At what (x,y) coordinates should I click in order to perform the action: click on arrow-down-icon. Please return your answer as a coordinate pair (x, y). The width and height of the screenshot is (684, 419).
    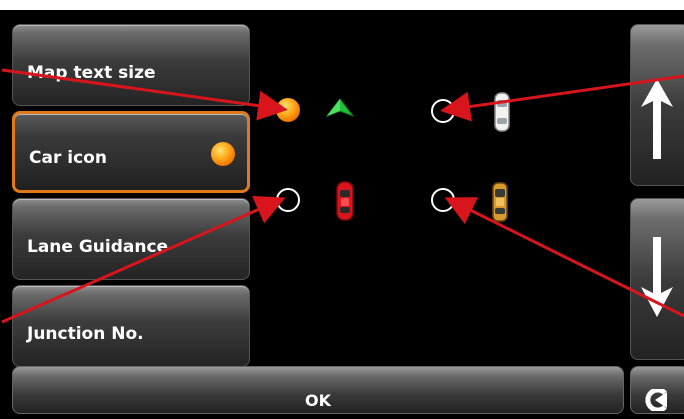
    Looking at the image, I should click on (657, 277).